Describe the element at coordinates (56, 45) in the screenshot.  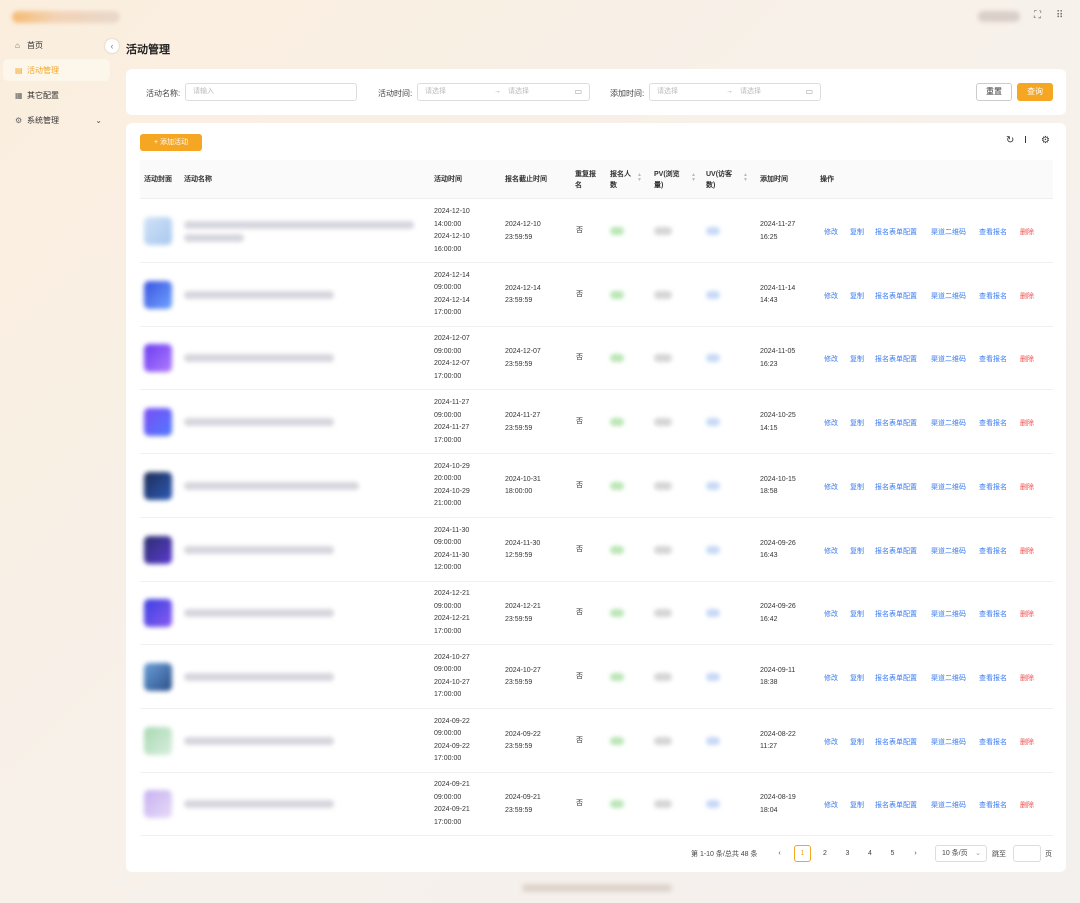
I see `sidebar-item-home: ⌂ 首页` at that location.